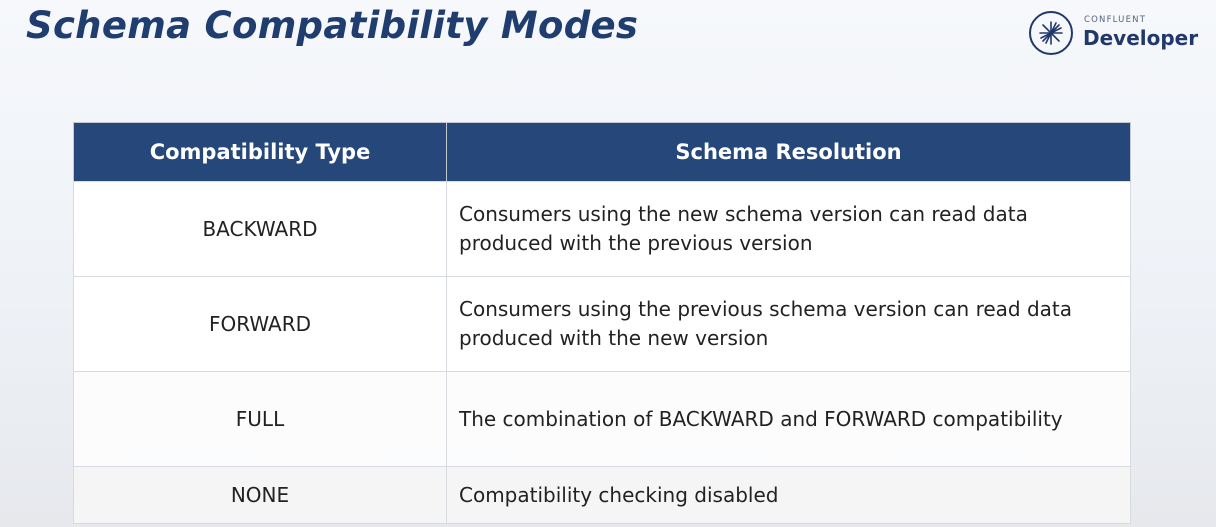 The image size is (1216, 527). Describe the element at coordinates (260, 495) in the screenshot. I see `compatibility-type-cell: NONE` at that location.